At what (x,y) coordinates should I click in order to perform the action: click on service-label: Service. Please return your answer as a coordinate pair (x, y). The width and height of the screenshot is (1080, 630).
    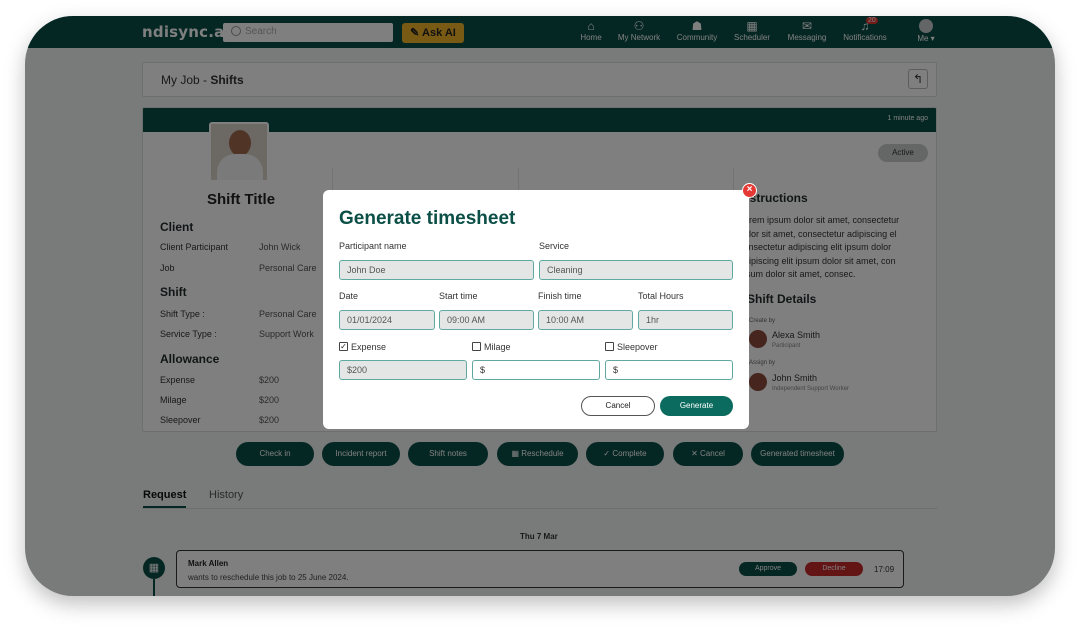
    Looking at the image, I should click on (554, 246).